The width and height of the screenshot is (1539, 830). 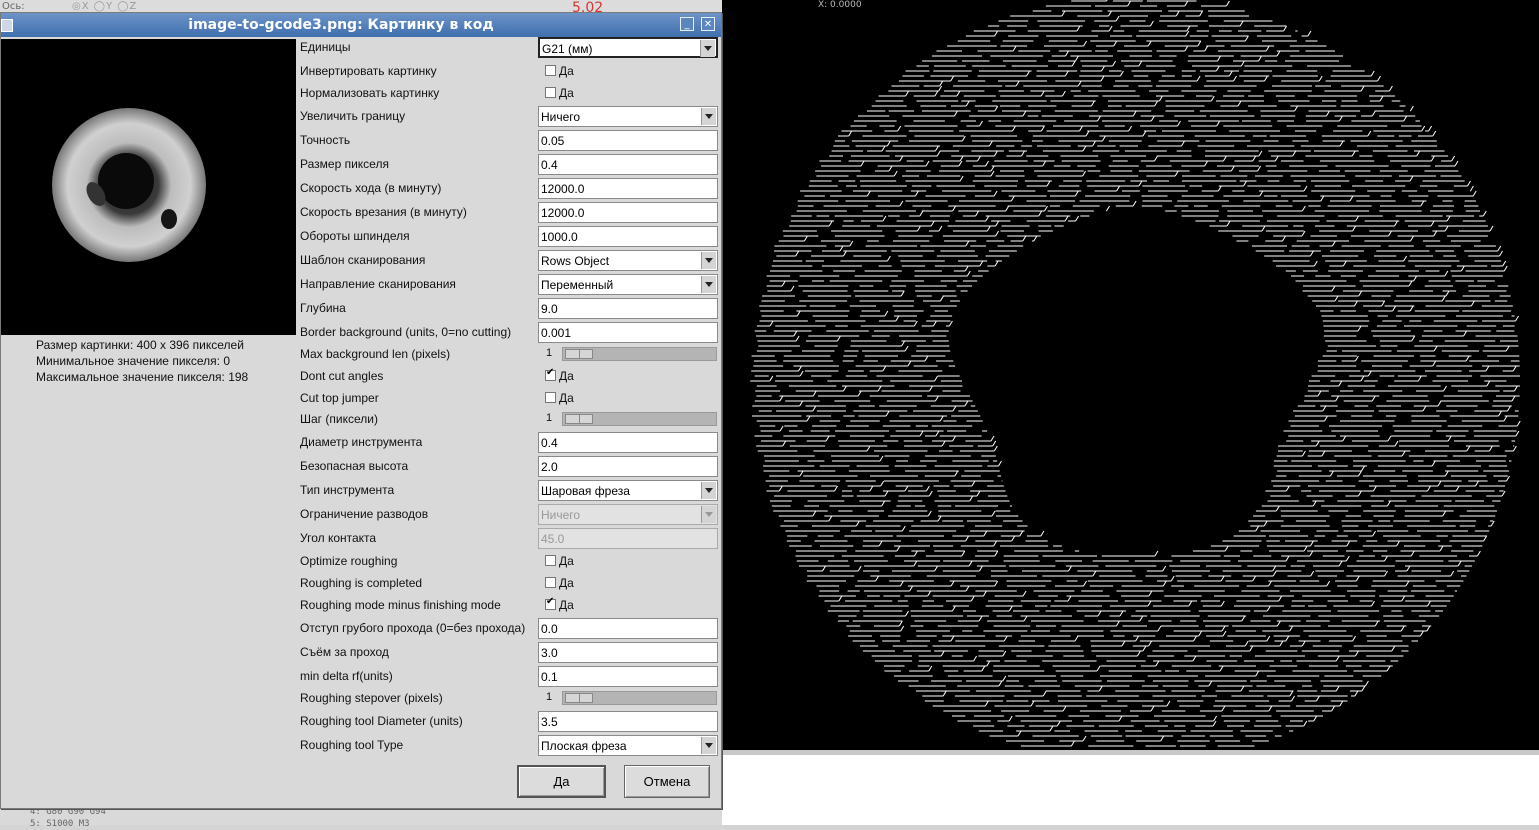 What do you see at coordinates (667, 781) in the screenshot?
I see `cancel-button: Отмена` at bounding box center [667, 781].